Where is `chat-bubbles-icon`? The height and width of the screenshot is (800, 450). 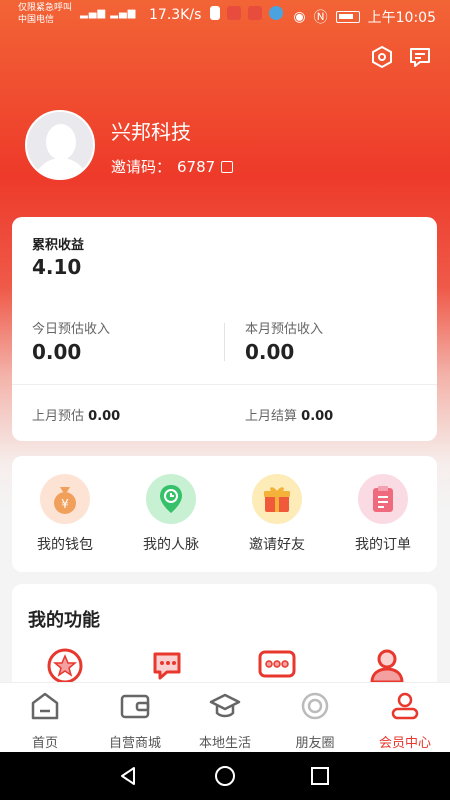 chat-bubbles-icon is located at coordinates (171, 666).